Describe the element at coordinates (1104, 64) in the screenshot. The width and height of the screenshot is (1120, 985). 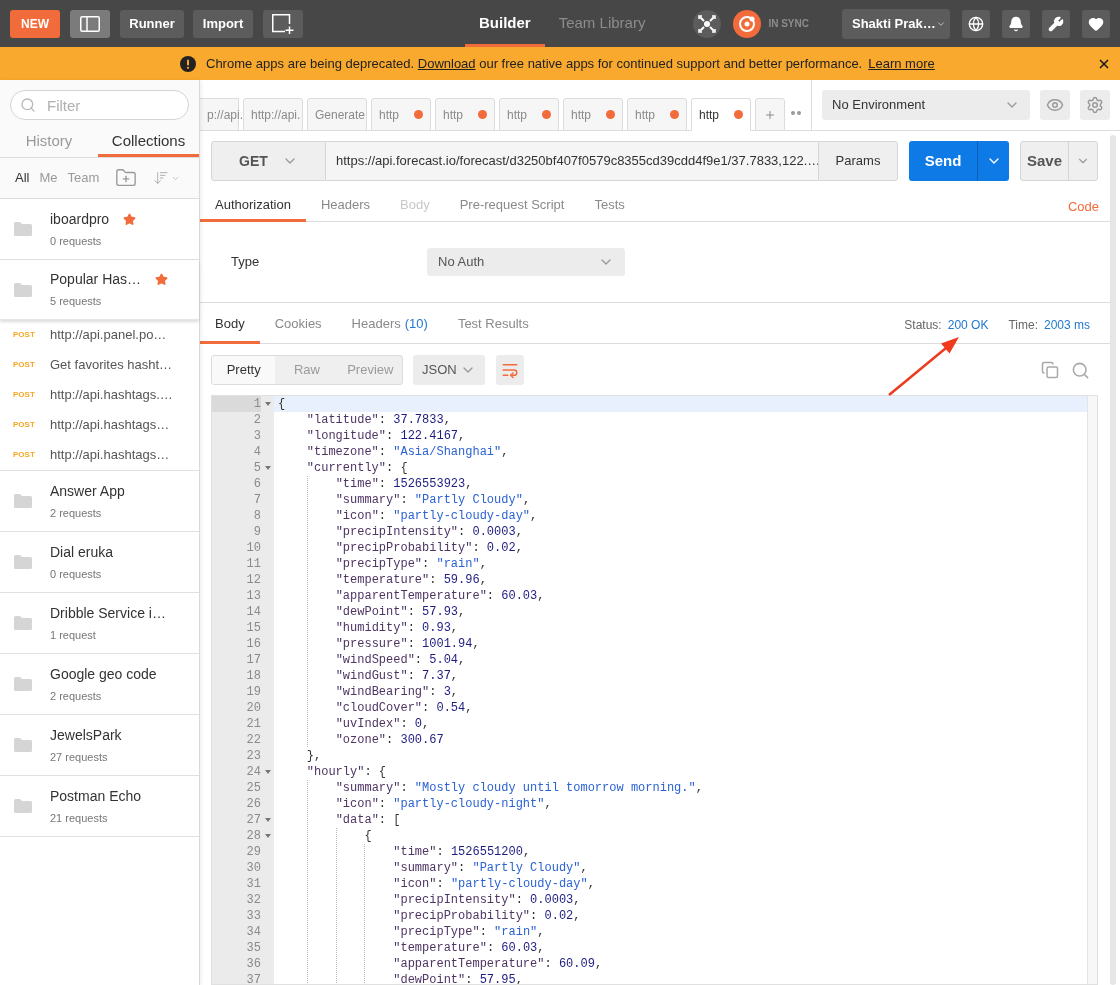
I see `close-button` at that location.